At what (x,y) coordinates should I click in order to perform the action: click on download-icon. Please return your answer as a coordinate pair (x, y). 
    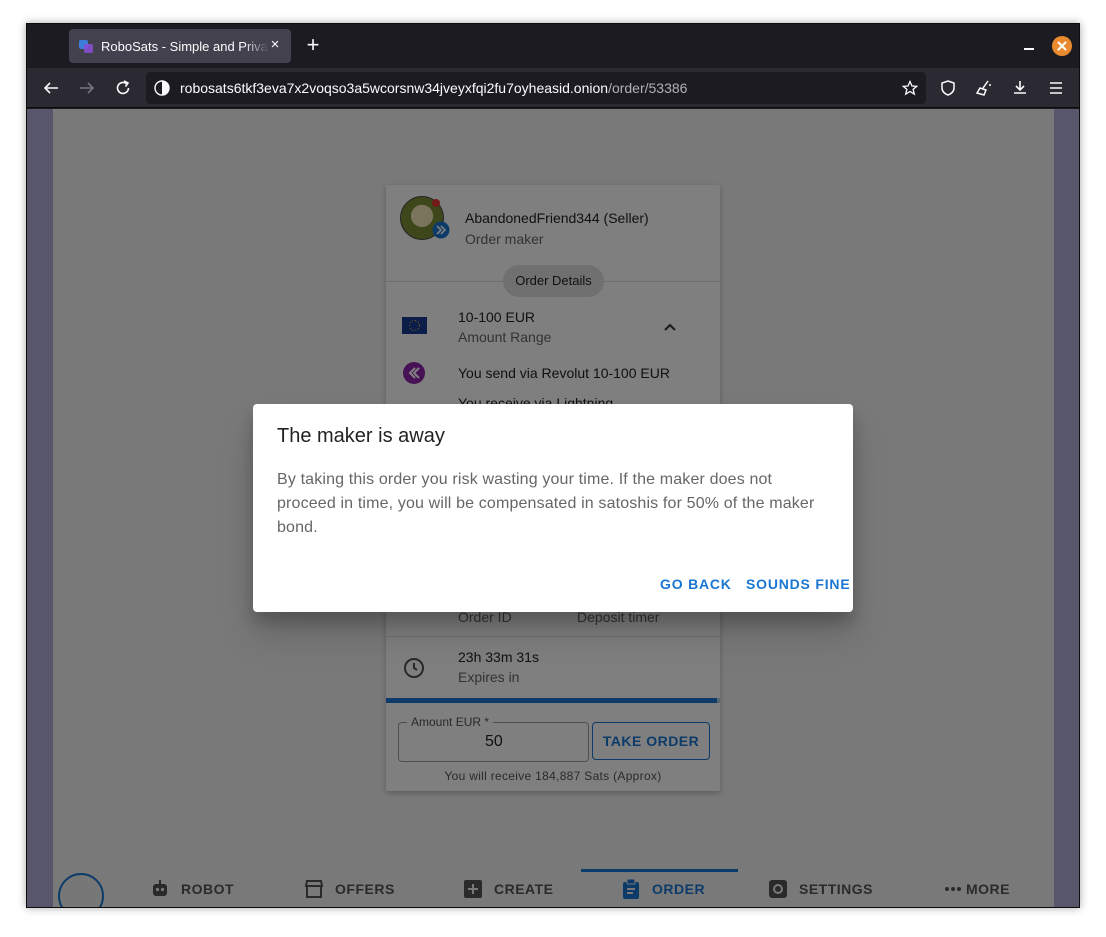
    Looking at the image, I should click on (1020, 87).